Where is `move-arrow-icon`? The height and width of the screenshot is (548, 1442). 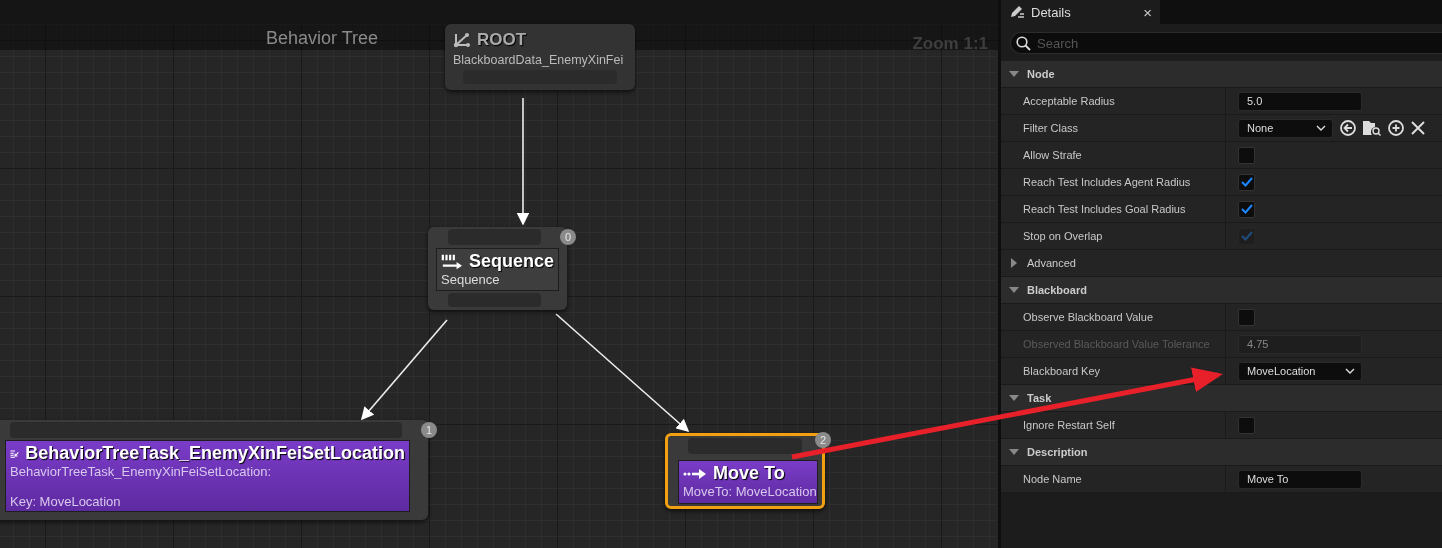 move-arrow-icon is located at coordinates (695, 473).